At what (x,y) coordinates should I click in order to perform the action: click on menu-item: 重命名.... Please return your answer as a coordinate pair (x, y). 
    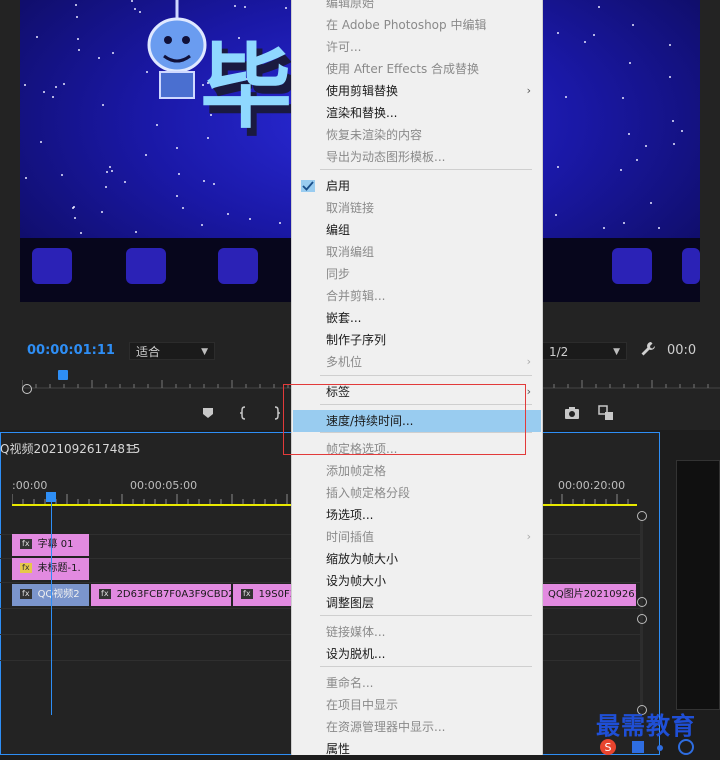
    Looking at the image, I should click on (417, 683).